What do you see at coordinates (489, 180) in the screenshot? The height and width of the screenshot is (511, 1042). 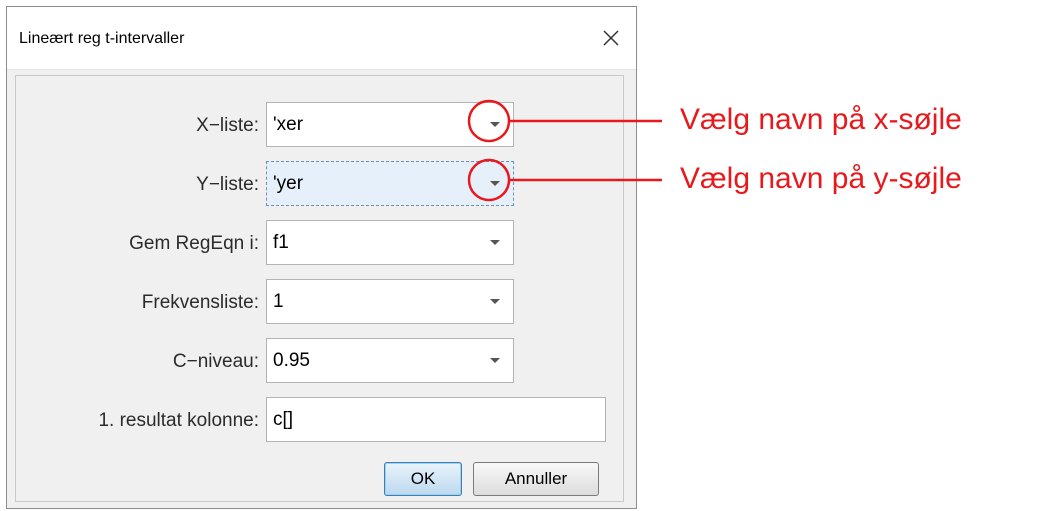 I see `y-dropdown-highlight-circle` at bounding box center [489, 180].